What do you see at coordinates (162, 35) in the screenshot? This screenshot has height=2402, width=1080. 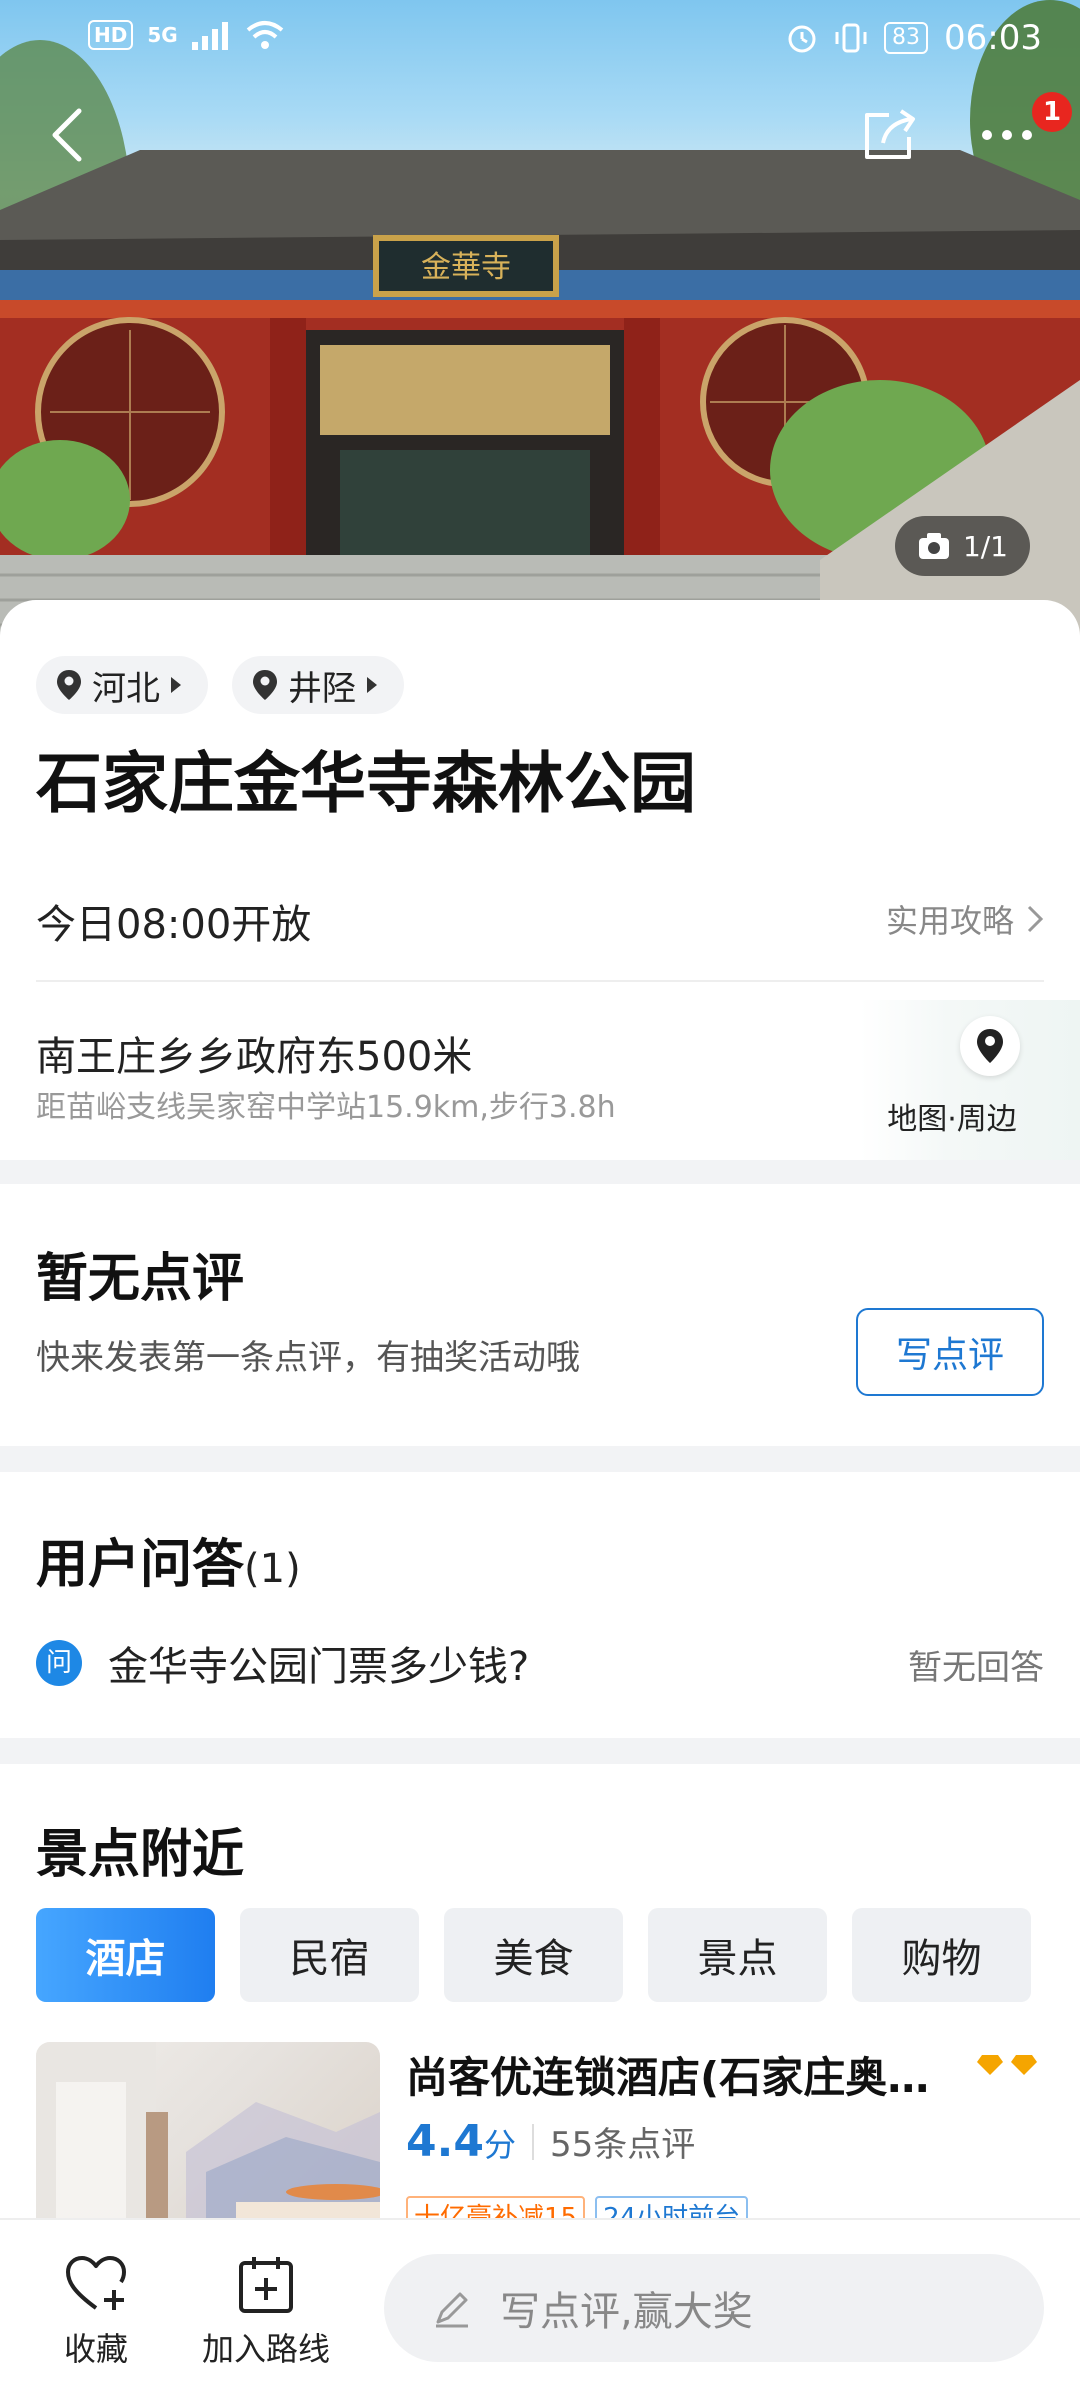 I see `network-type: 5G` at bounding box center [162, 35].